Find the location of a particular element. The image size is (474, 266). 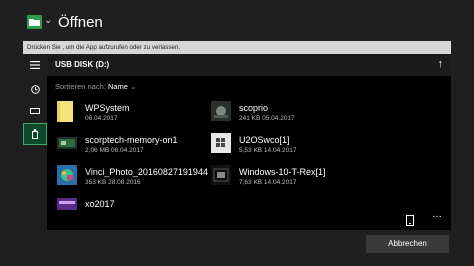

folder-app-icon is located at coordinates (34, 22).